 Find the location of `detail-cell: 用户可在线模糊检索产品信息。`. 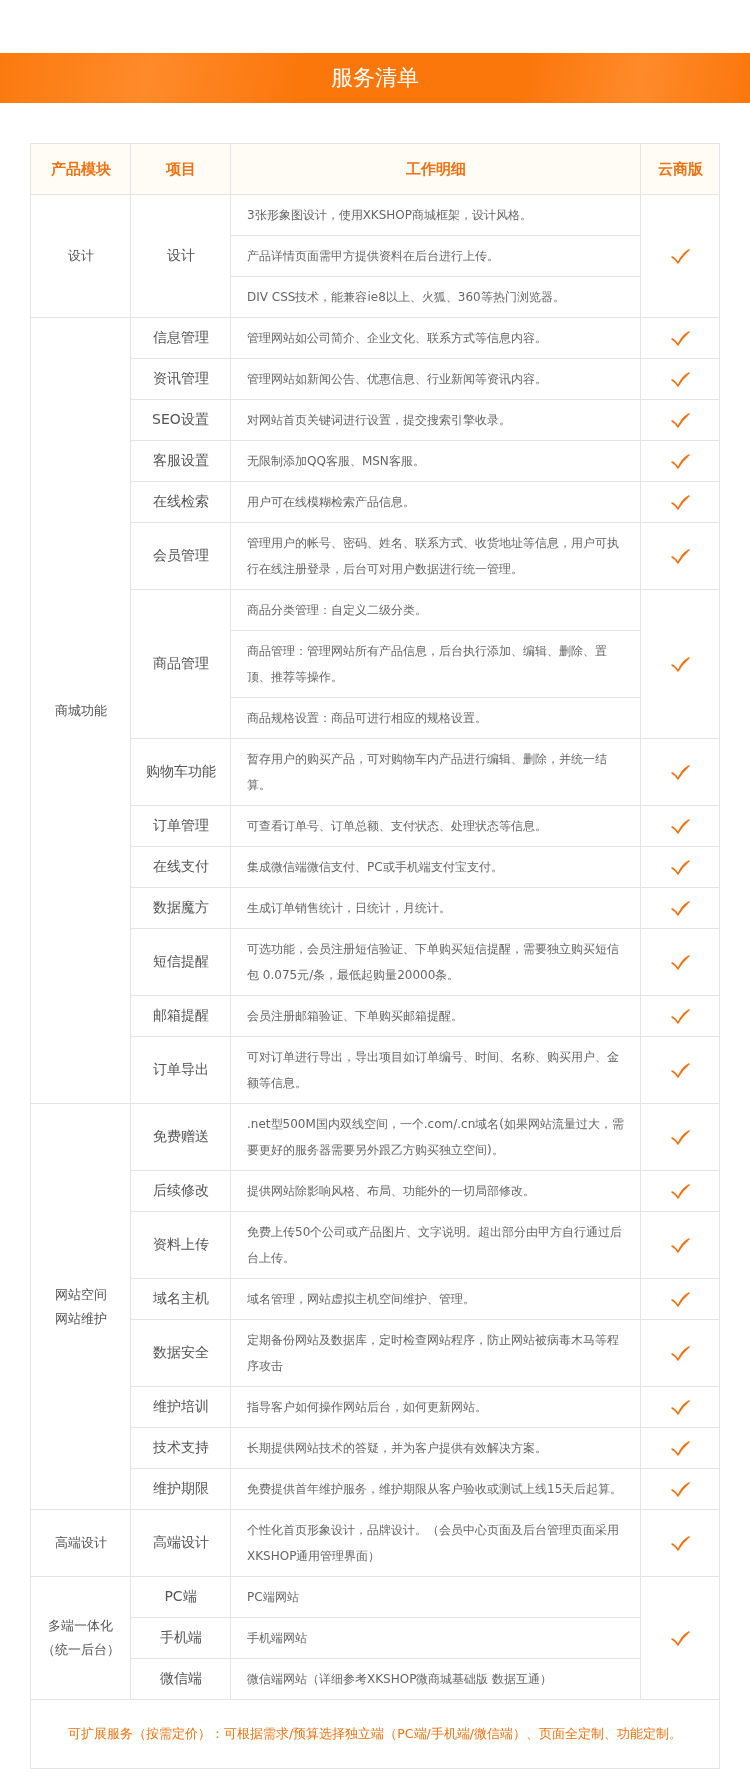

detail-cell: 用户可在线模糊检索产品信息。 is located at coordinates (435, 502).